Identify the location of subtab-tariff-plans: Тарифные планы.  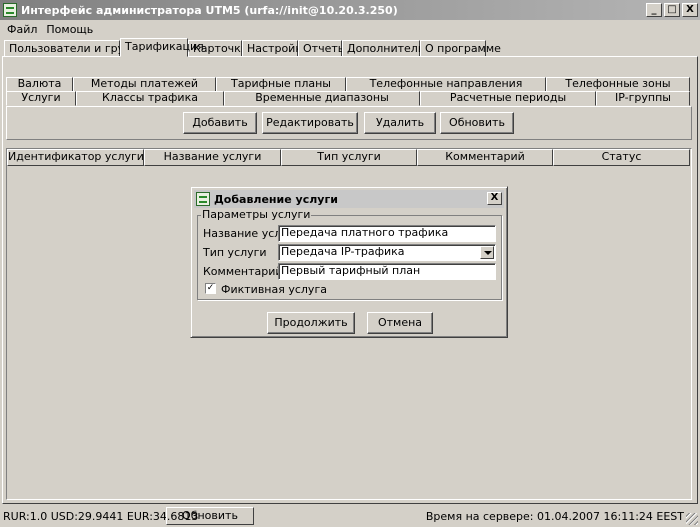
(281, 84).